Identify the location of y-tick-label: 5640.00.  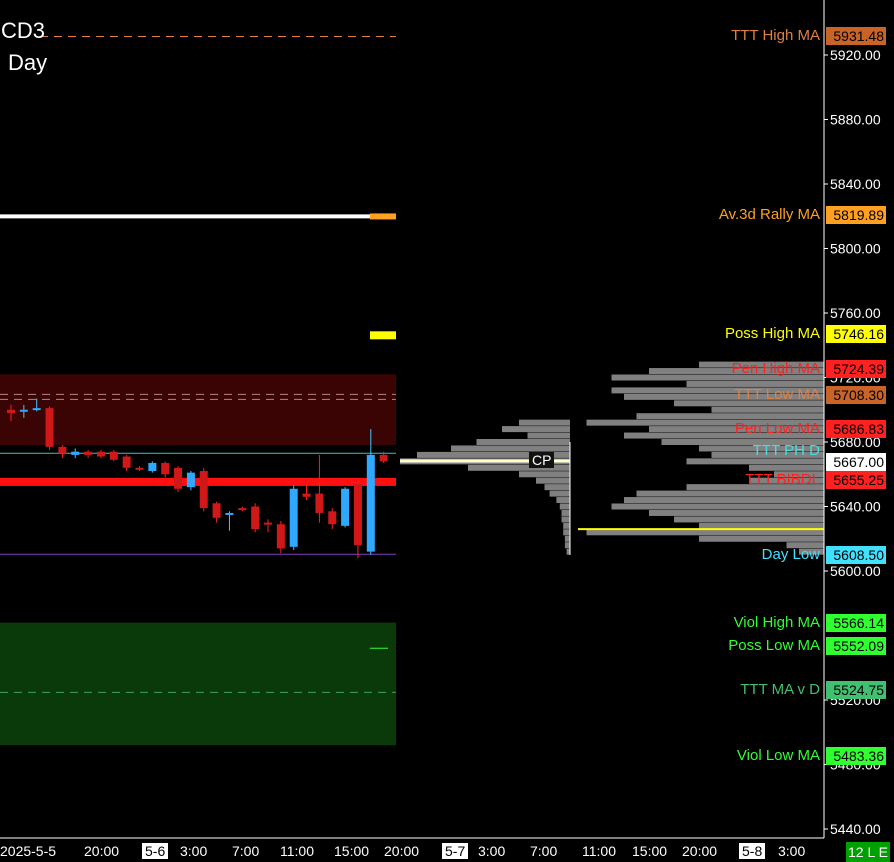
(855, 507).